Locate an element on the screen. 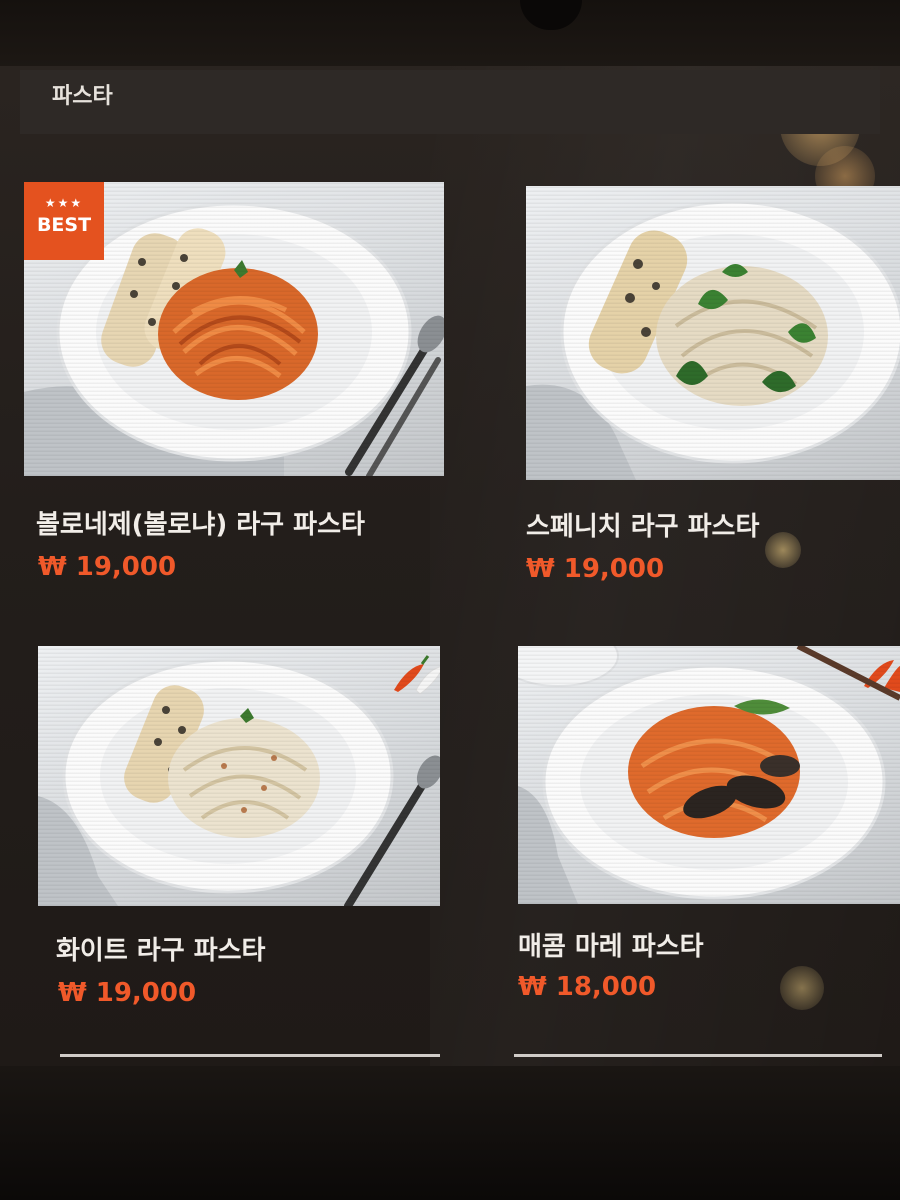 The image size is (900, 1200). menu-item-name: 스페니치 라구 파스타 is located at coordinates (642, 524).